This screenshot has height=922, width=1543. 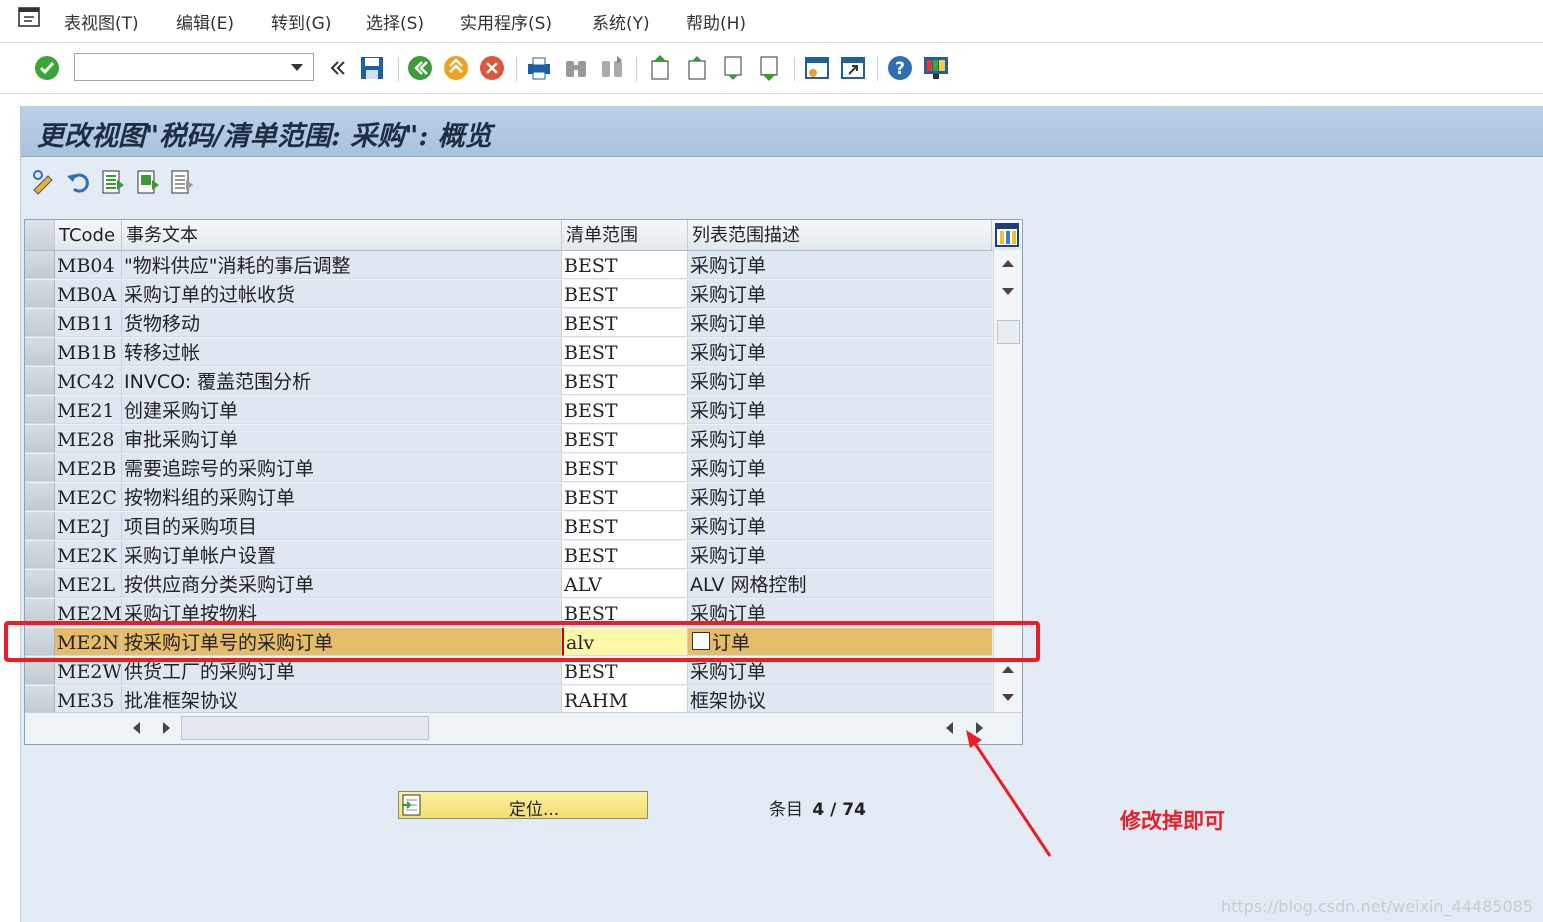 I want to click on scroll-right-icon, so click(x=166, y=728).